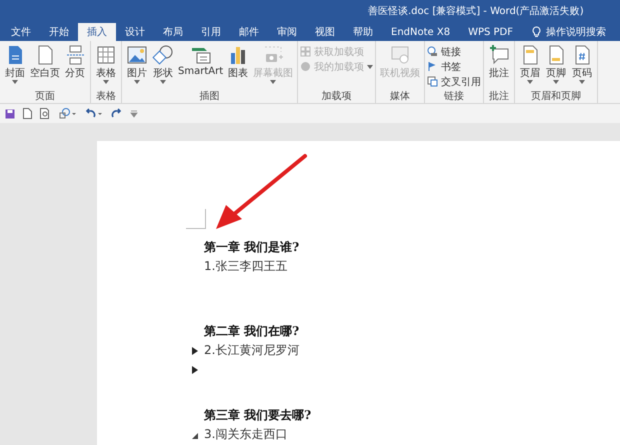 The image size is (620, 445). I want to click on table-icon, so click(106, 55).